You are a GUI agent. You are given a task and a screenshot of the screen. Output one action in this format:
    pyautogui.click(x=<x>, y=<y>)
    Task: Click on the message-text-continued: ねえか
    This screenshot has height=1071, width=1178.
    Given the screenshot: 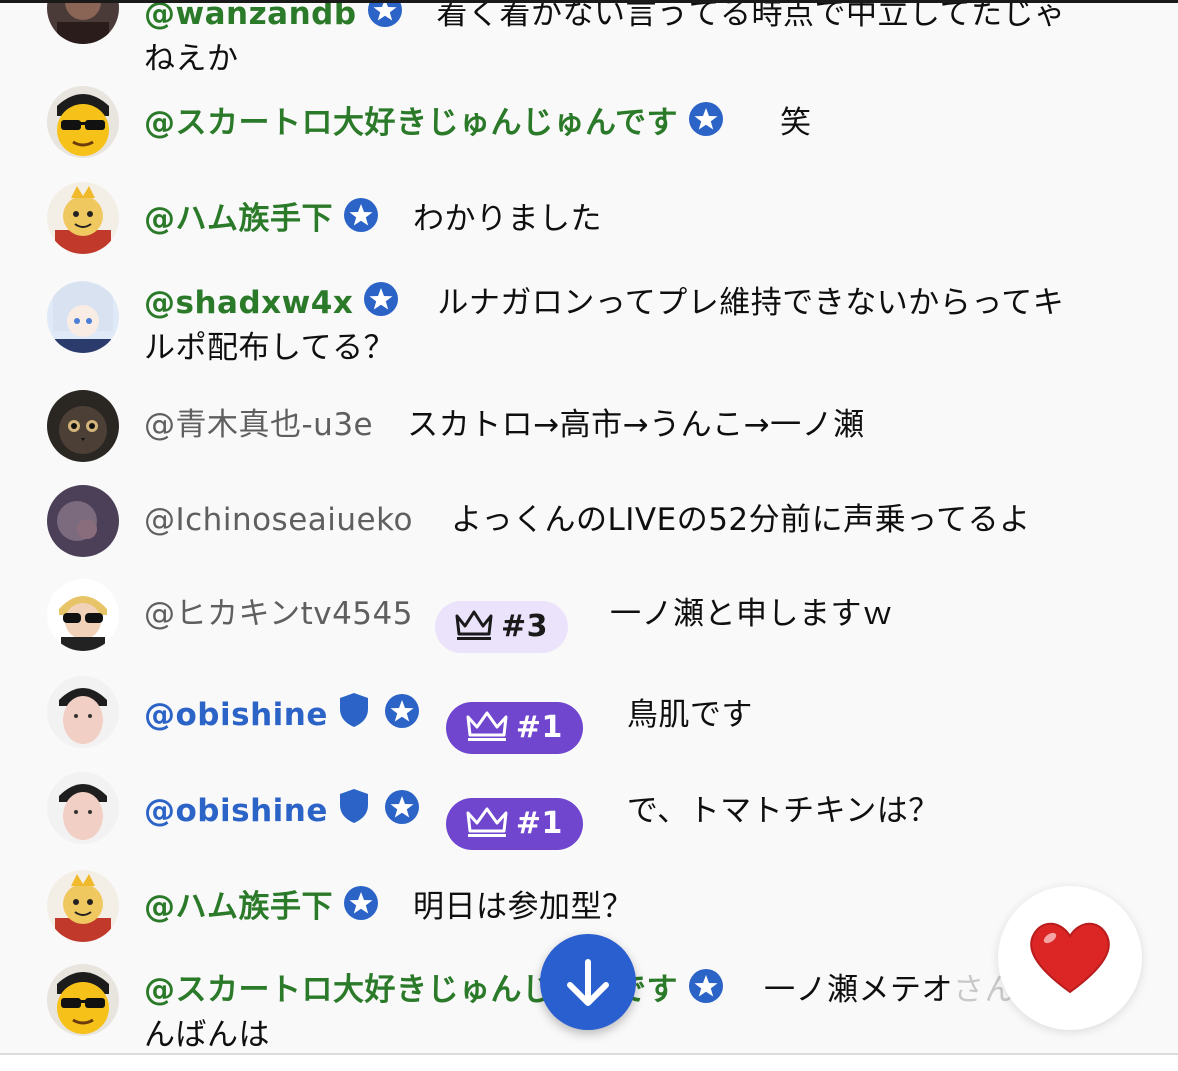 What is the action you would take?
    pyautogui.click(x=191, y=59)
    